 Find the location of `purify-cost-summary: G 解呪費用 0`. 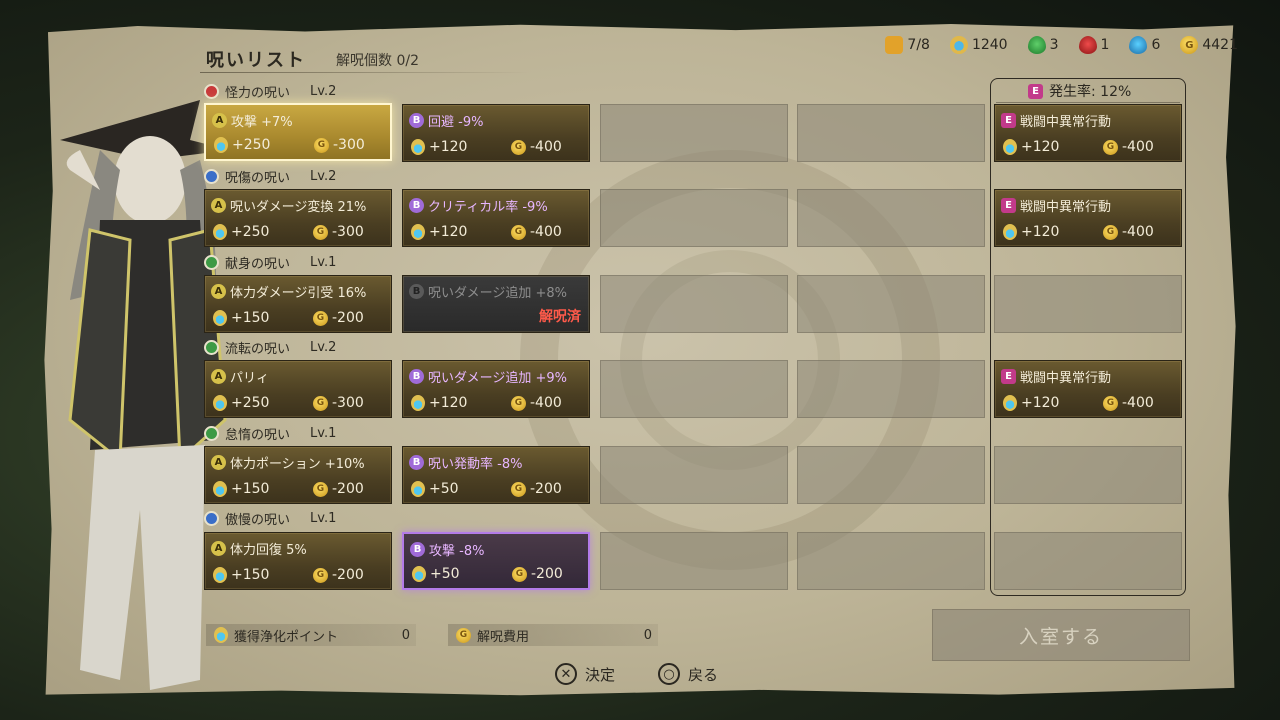

purify-cost-summary: G 解呪費用 0 is located at coordinates (553, 635).